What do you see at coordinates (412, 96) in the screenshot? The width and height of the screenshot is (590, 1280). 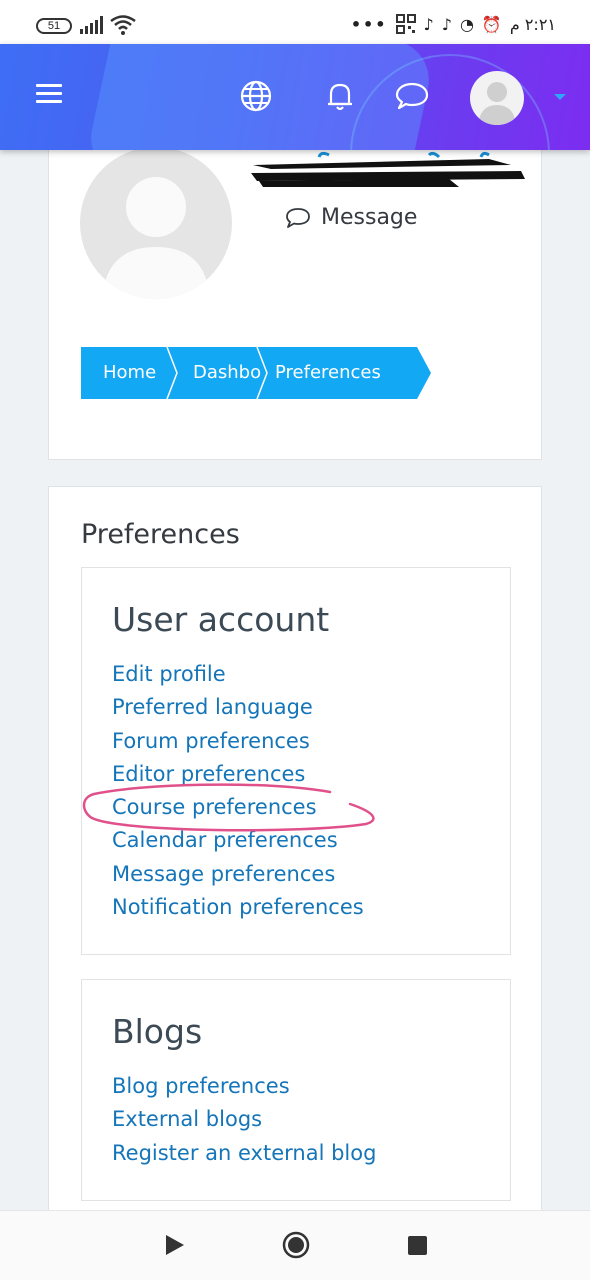 I see `chat-icon` at bounding box center [412, 96].